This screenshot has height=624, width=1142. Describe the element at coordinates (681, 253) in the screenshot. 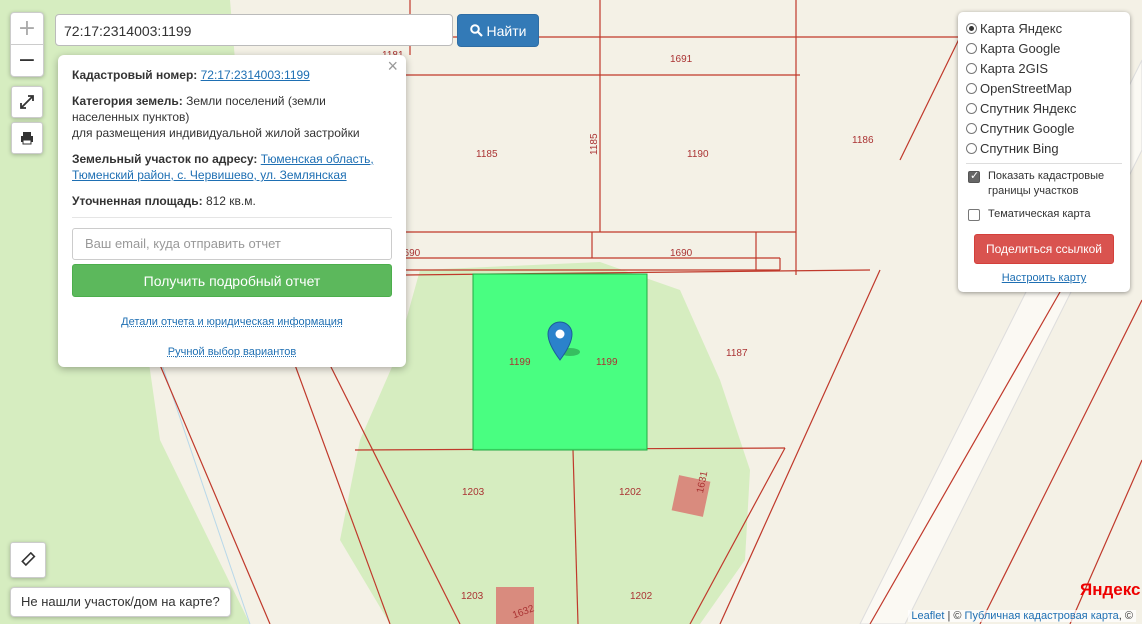

I see `parcel-label-1690: 1690` at that location.